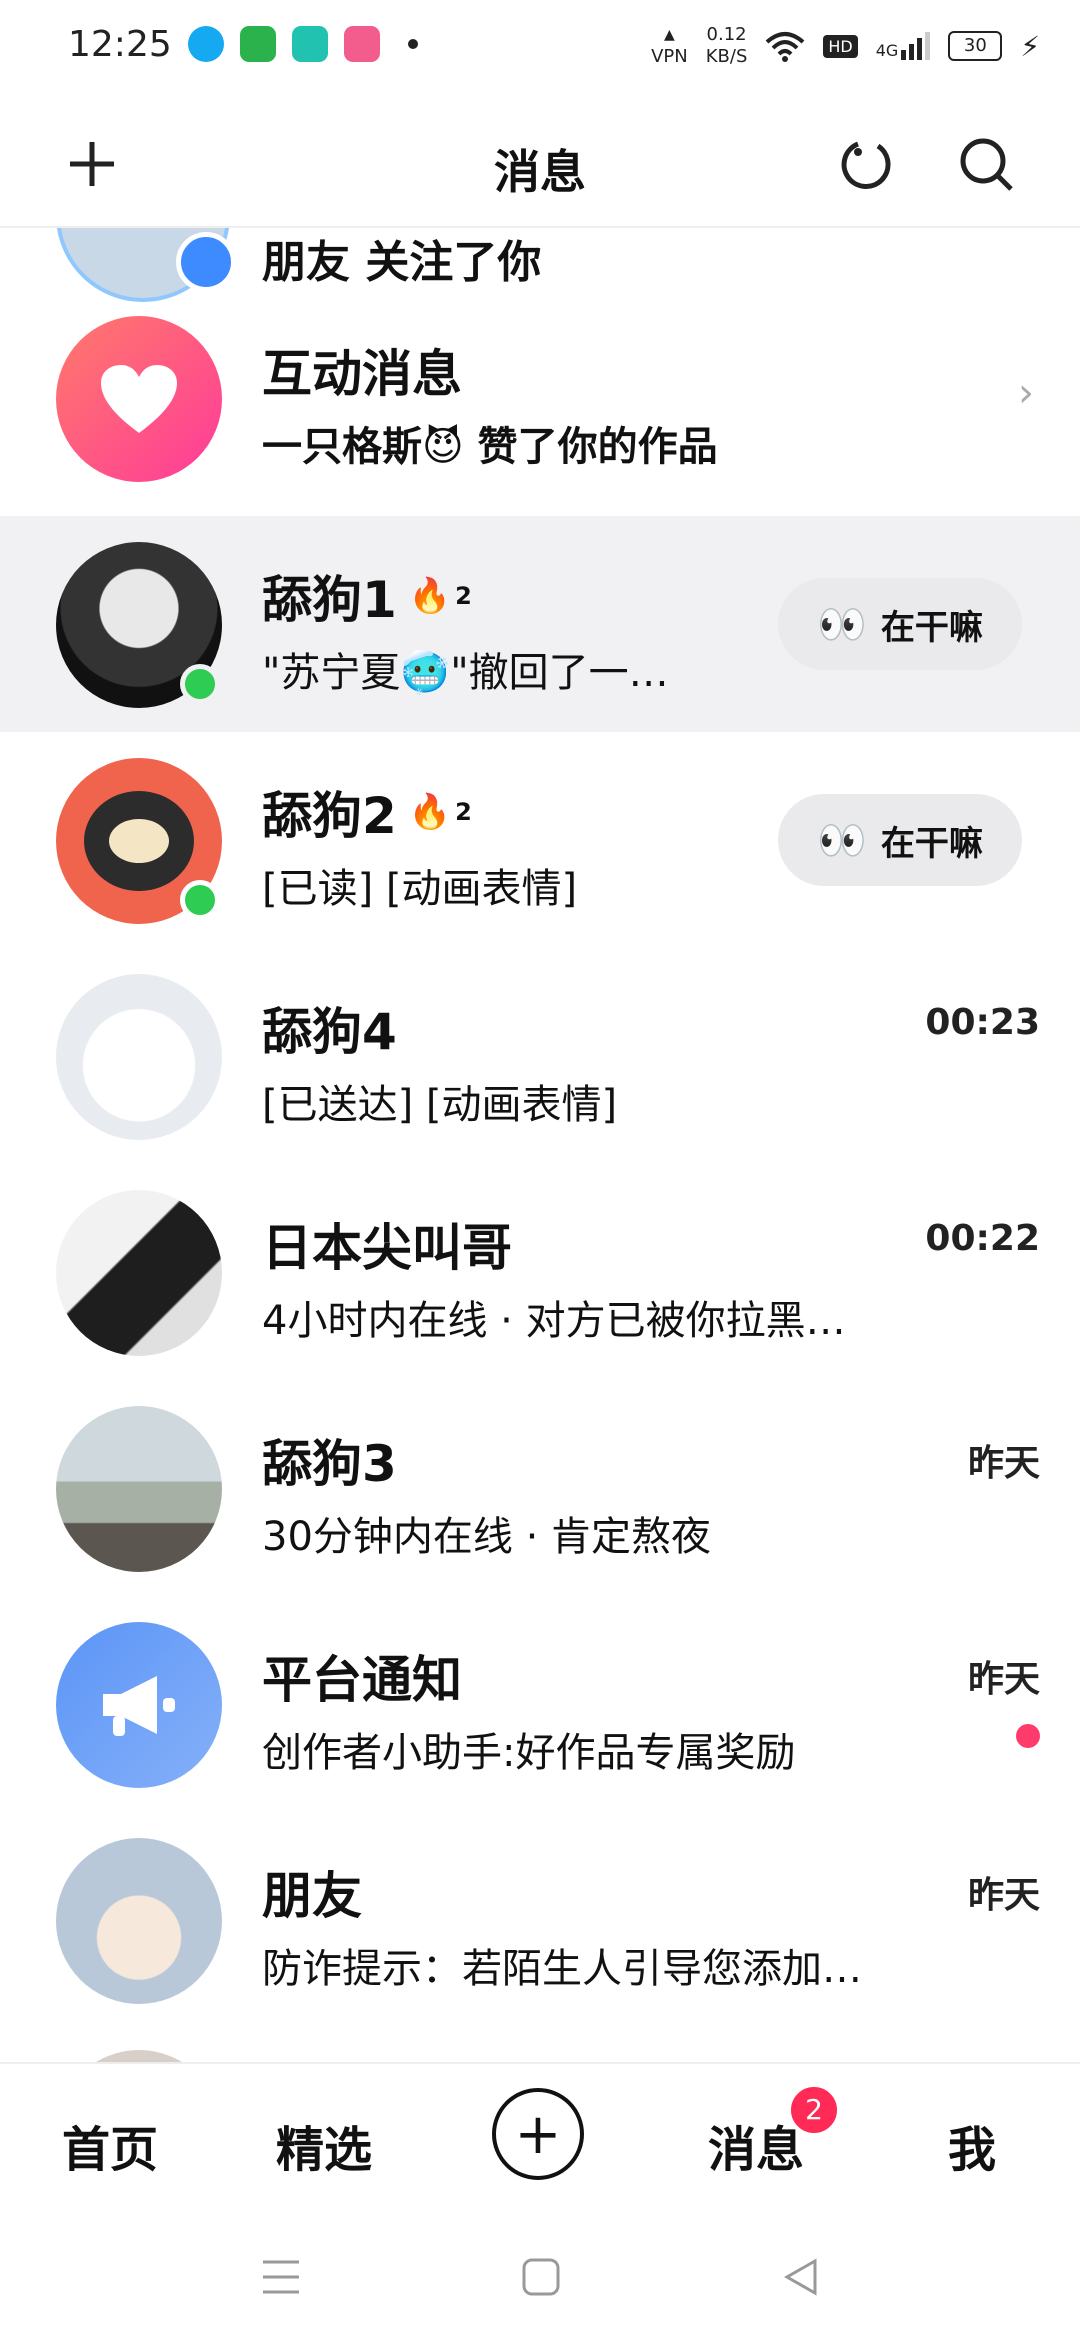  I want to click on home-icon, so click(541, 2277).